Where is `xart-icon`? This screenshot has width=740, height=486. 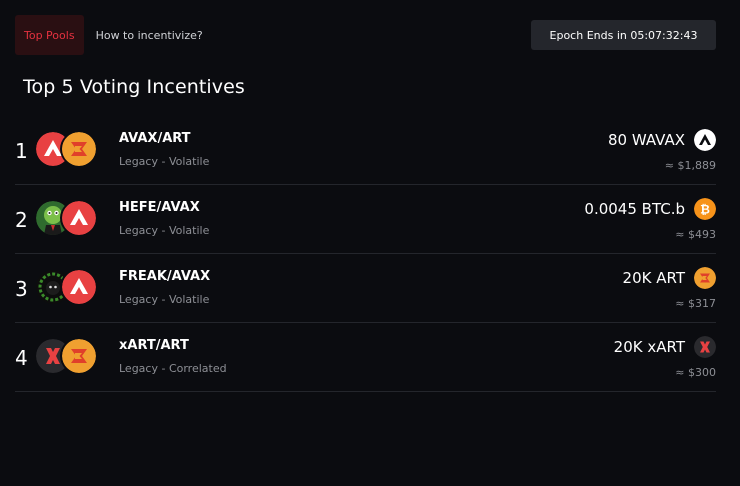
xart-icon is located at coordinates (705, 347).